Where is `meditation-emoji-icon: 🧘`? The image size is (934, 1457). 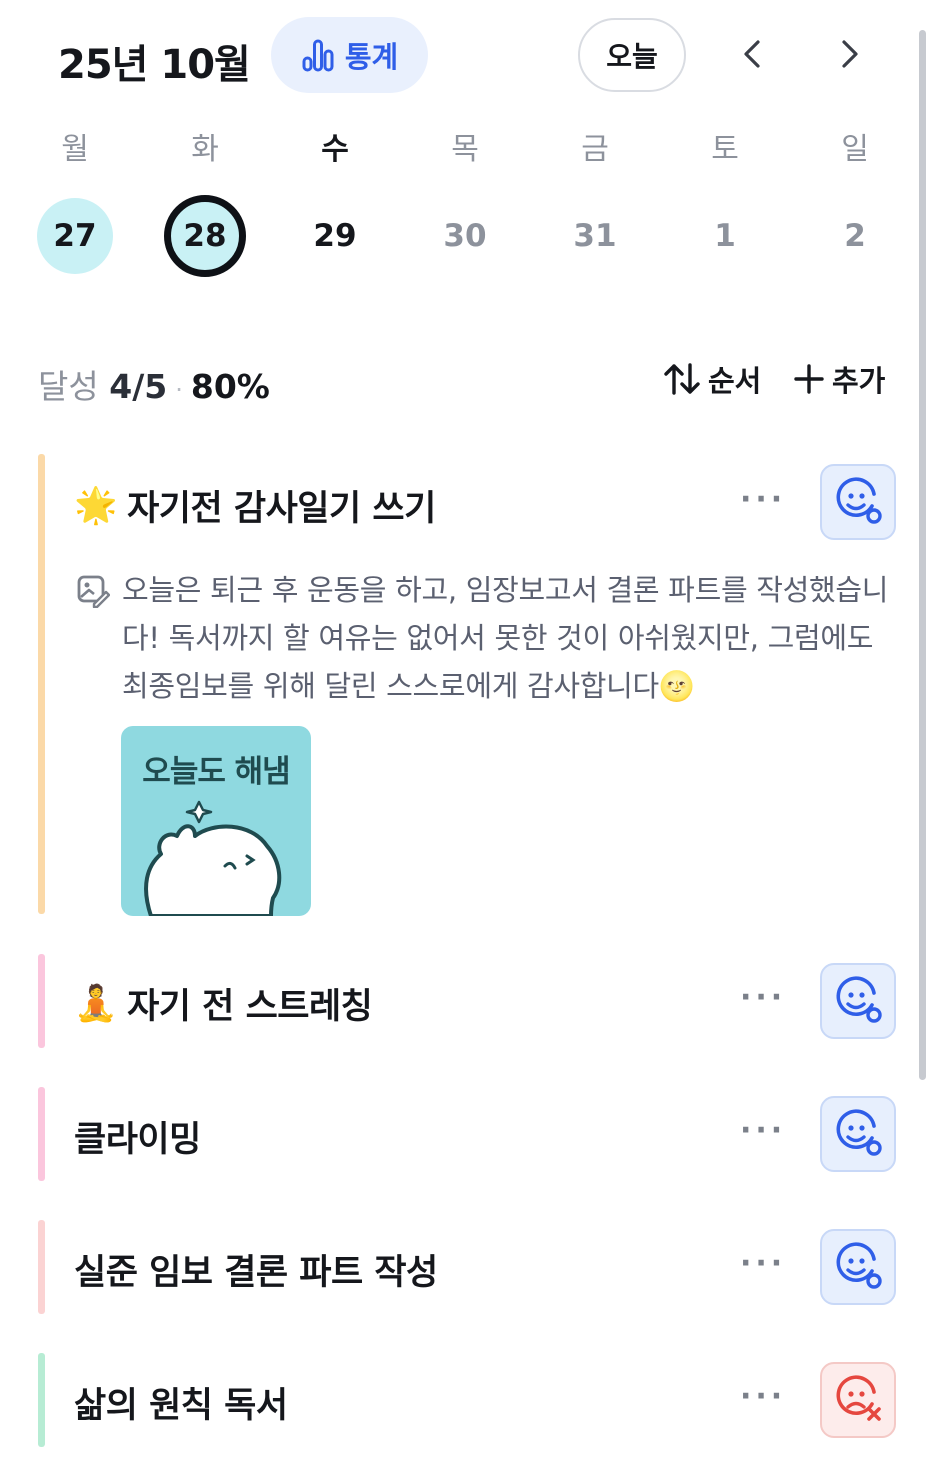 meditation-emoji-icon: 🧘 is located at coordinates (96, 1004).